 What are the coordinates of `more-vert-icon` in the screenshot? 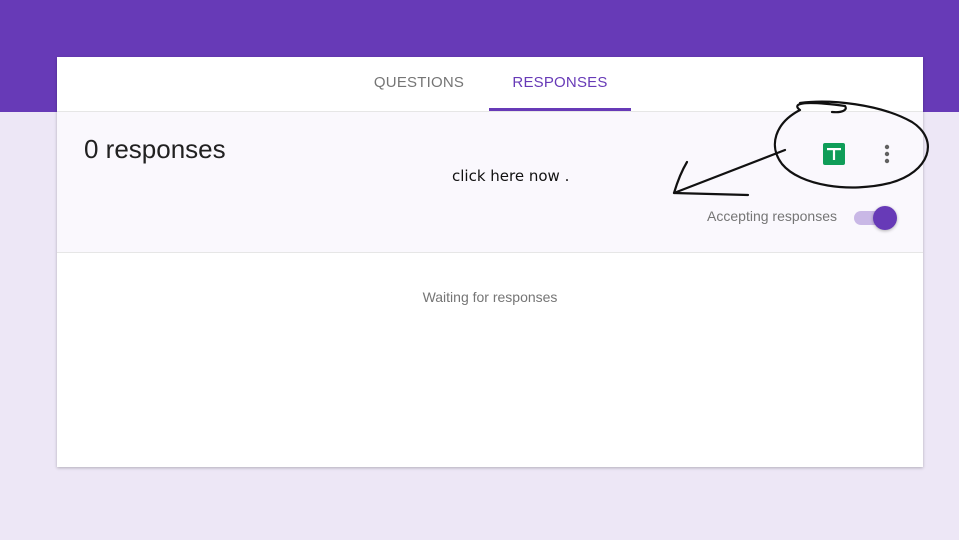 It's located at (887, 154).